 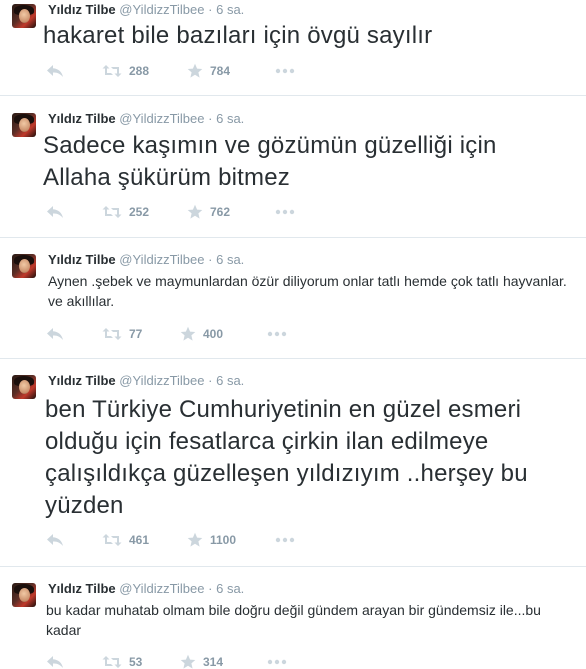 I want to click on tweet-text: hakaret bile bazıları için övgü sayılır, so click(x=238, y=35).